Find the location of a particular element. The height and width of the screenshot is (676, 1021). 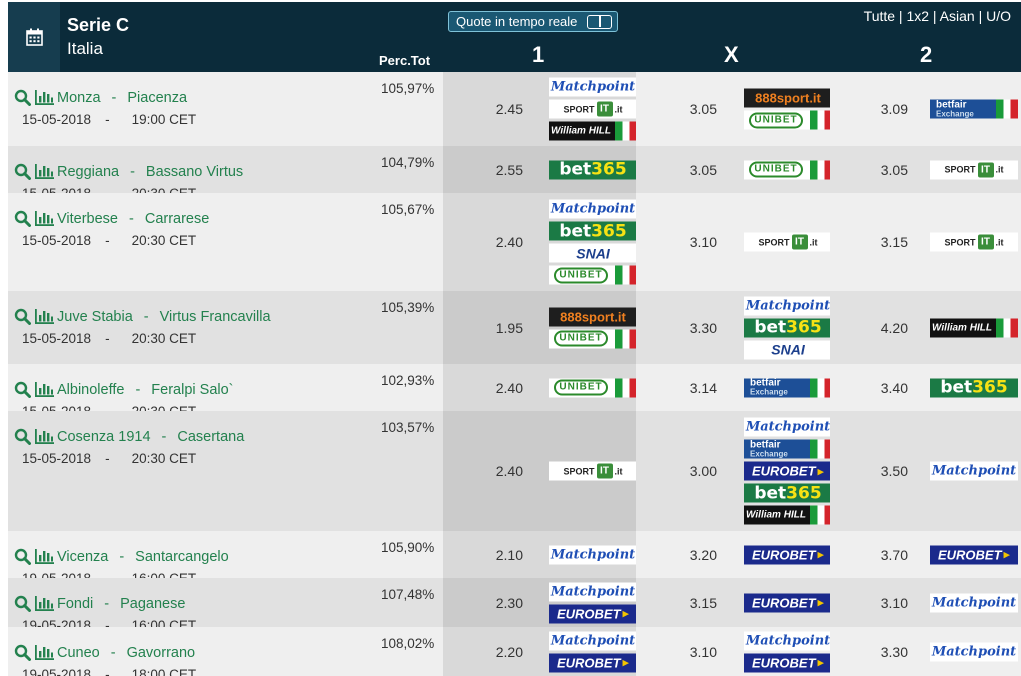

match-teams: Juve Stabia - Virtus Francavilla is located at coordinates (142, 316).